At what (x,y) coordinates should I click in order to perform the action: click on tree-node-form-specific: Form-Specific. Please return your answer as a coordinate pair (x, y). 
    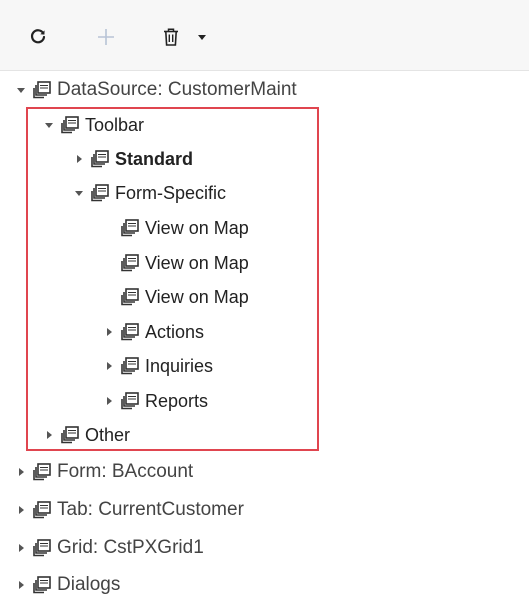
    Looking at the image, I should click on (149, 193).